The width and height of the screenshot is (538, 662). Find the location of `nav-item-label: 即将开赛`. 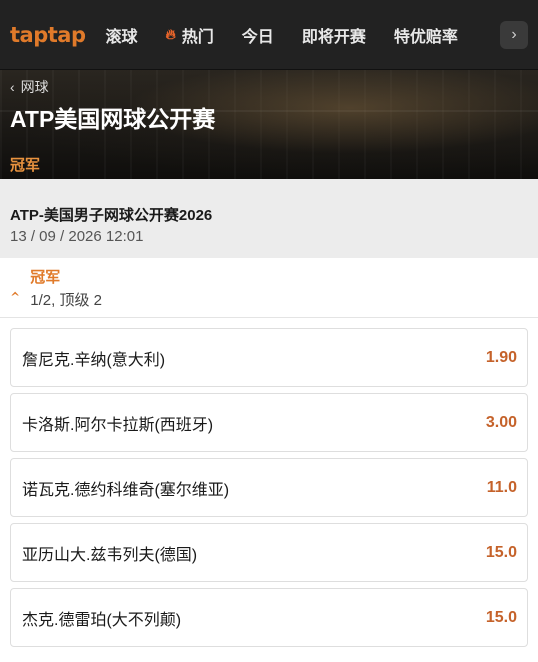

nav-item-label: 即将开赛 is located at coordinates (333, 37).